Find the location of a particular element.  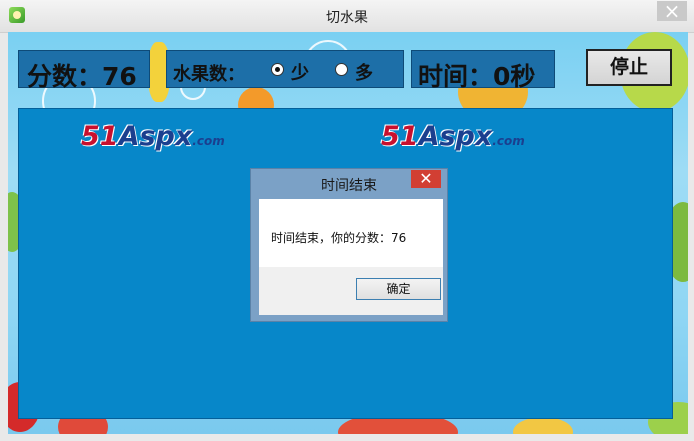

title-bar: 切水果 is located at coordinates (347, 16).